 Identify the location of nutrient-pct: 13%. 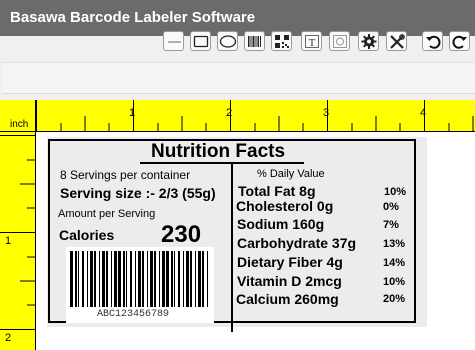
(394, 244).